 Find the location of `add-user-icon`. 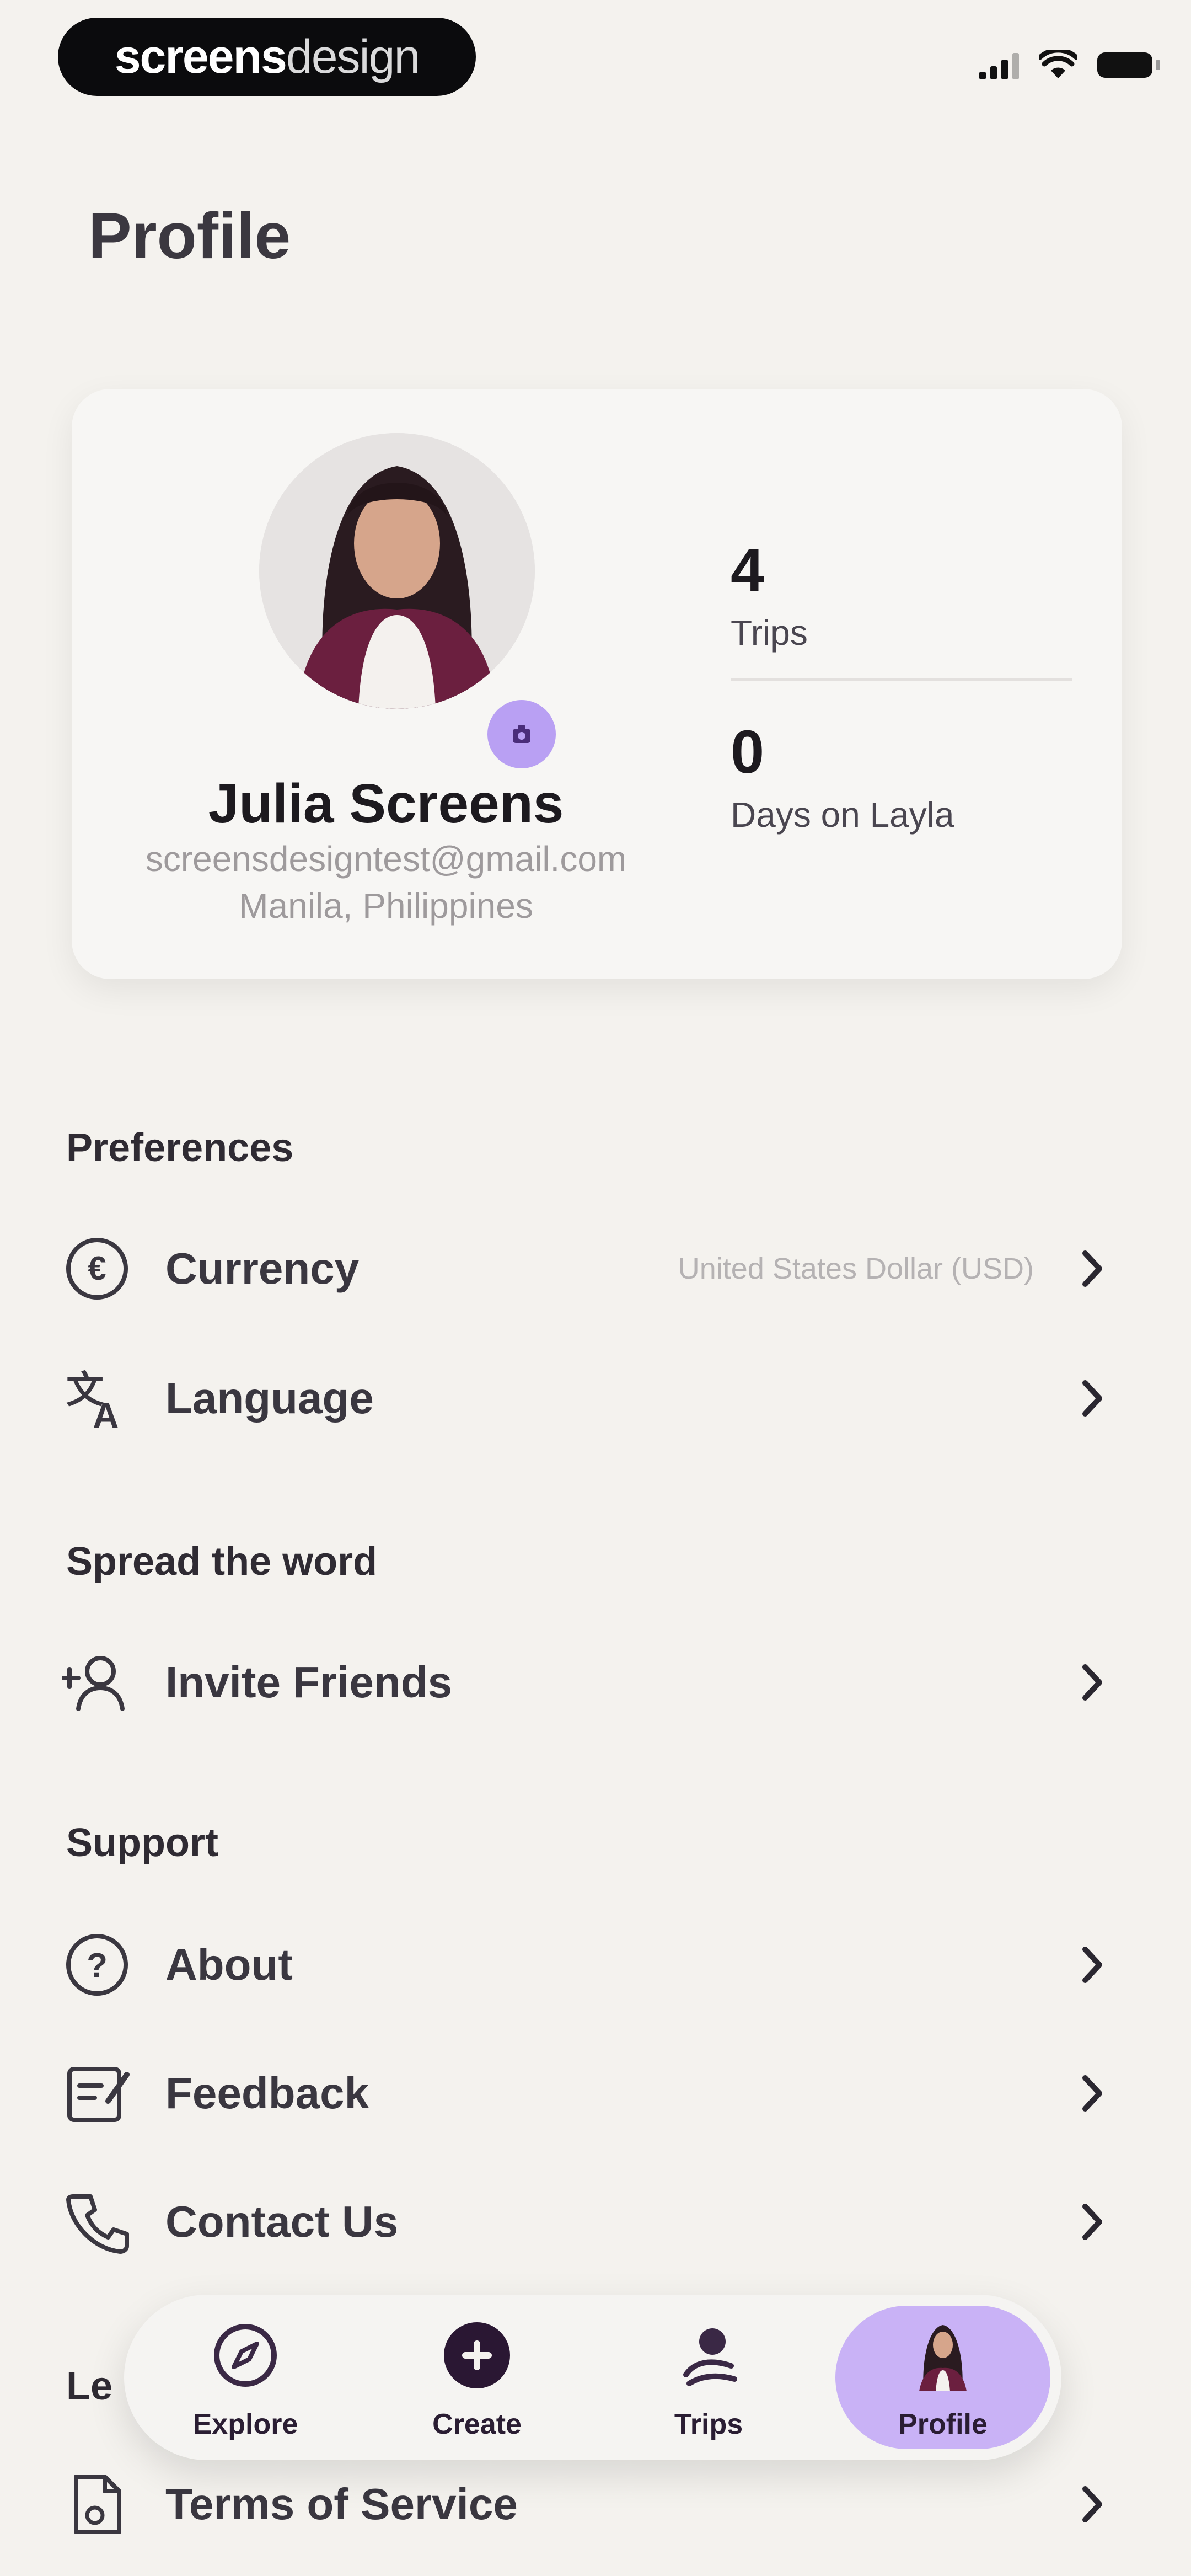

add-user-icon is located at coordinates (97, 1682).